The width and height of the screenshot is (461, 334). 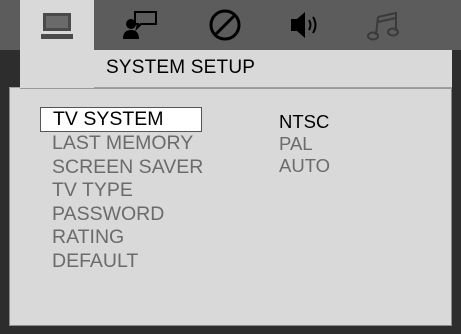 What do you see at coordinates (121, 238) in the screenshot?
I see `menu-item-rating: RATING` at bounding box center [121, 238].